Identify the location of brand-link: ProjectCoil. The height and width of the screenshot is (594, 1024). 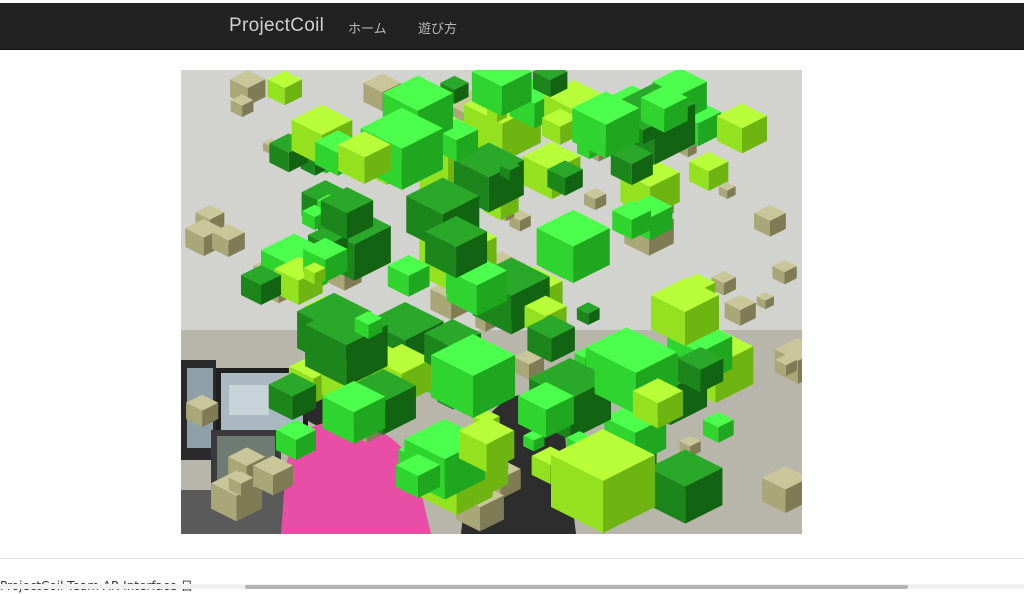
(276, 26).